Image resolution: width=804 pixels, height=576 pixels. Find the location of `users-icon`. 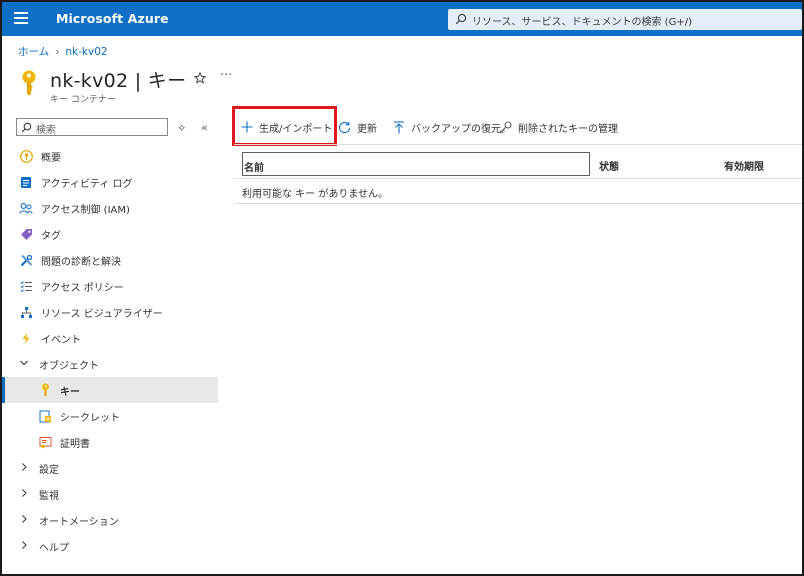

users-icon is located at coordinates (26, 208).